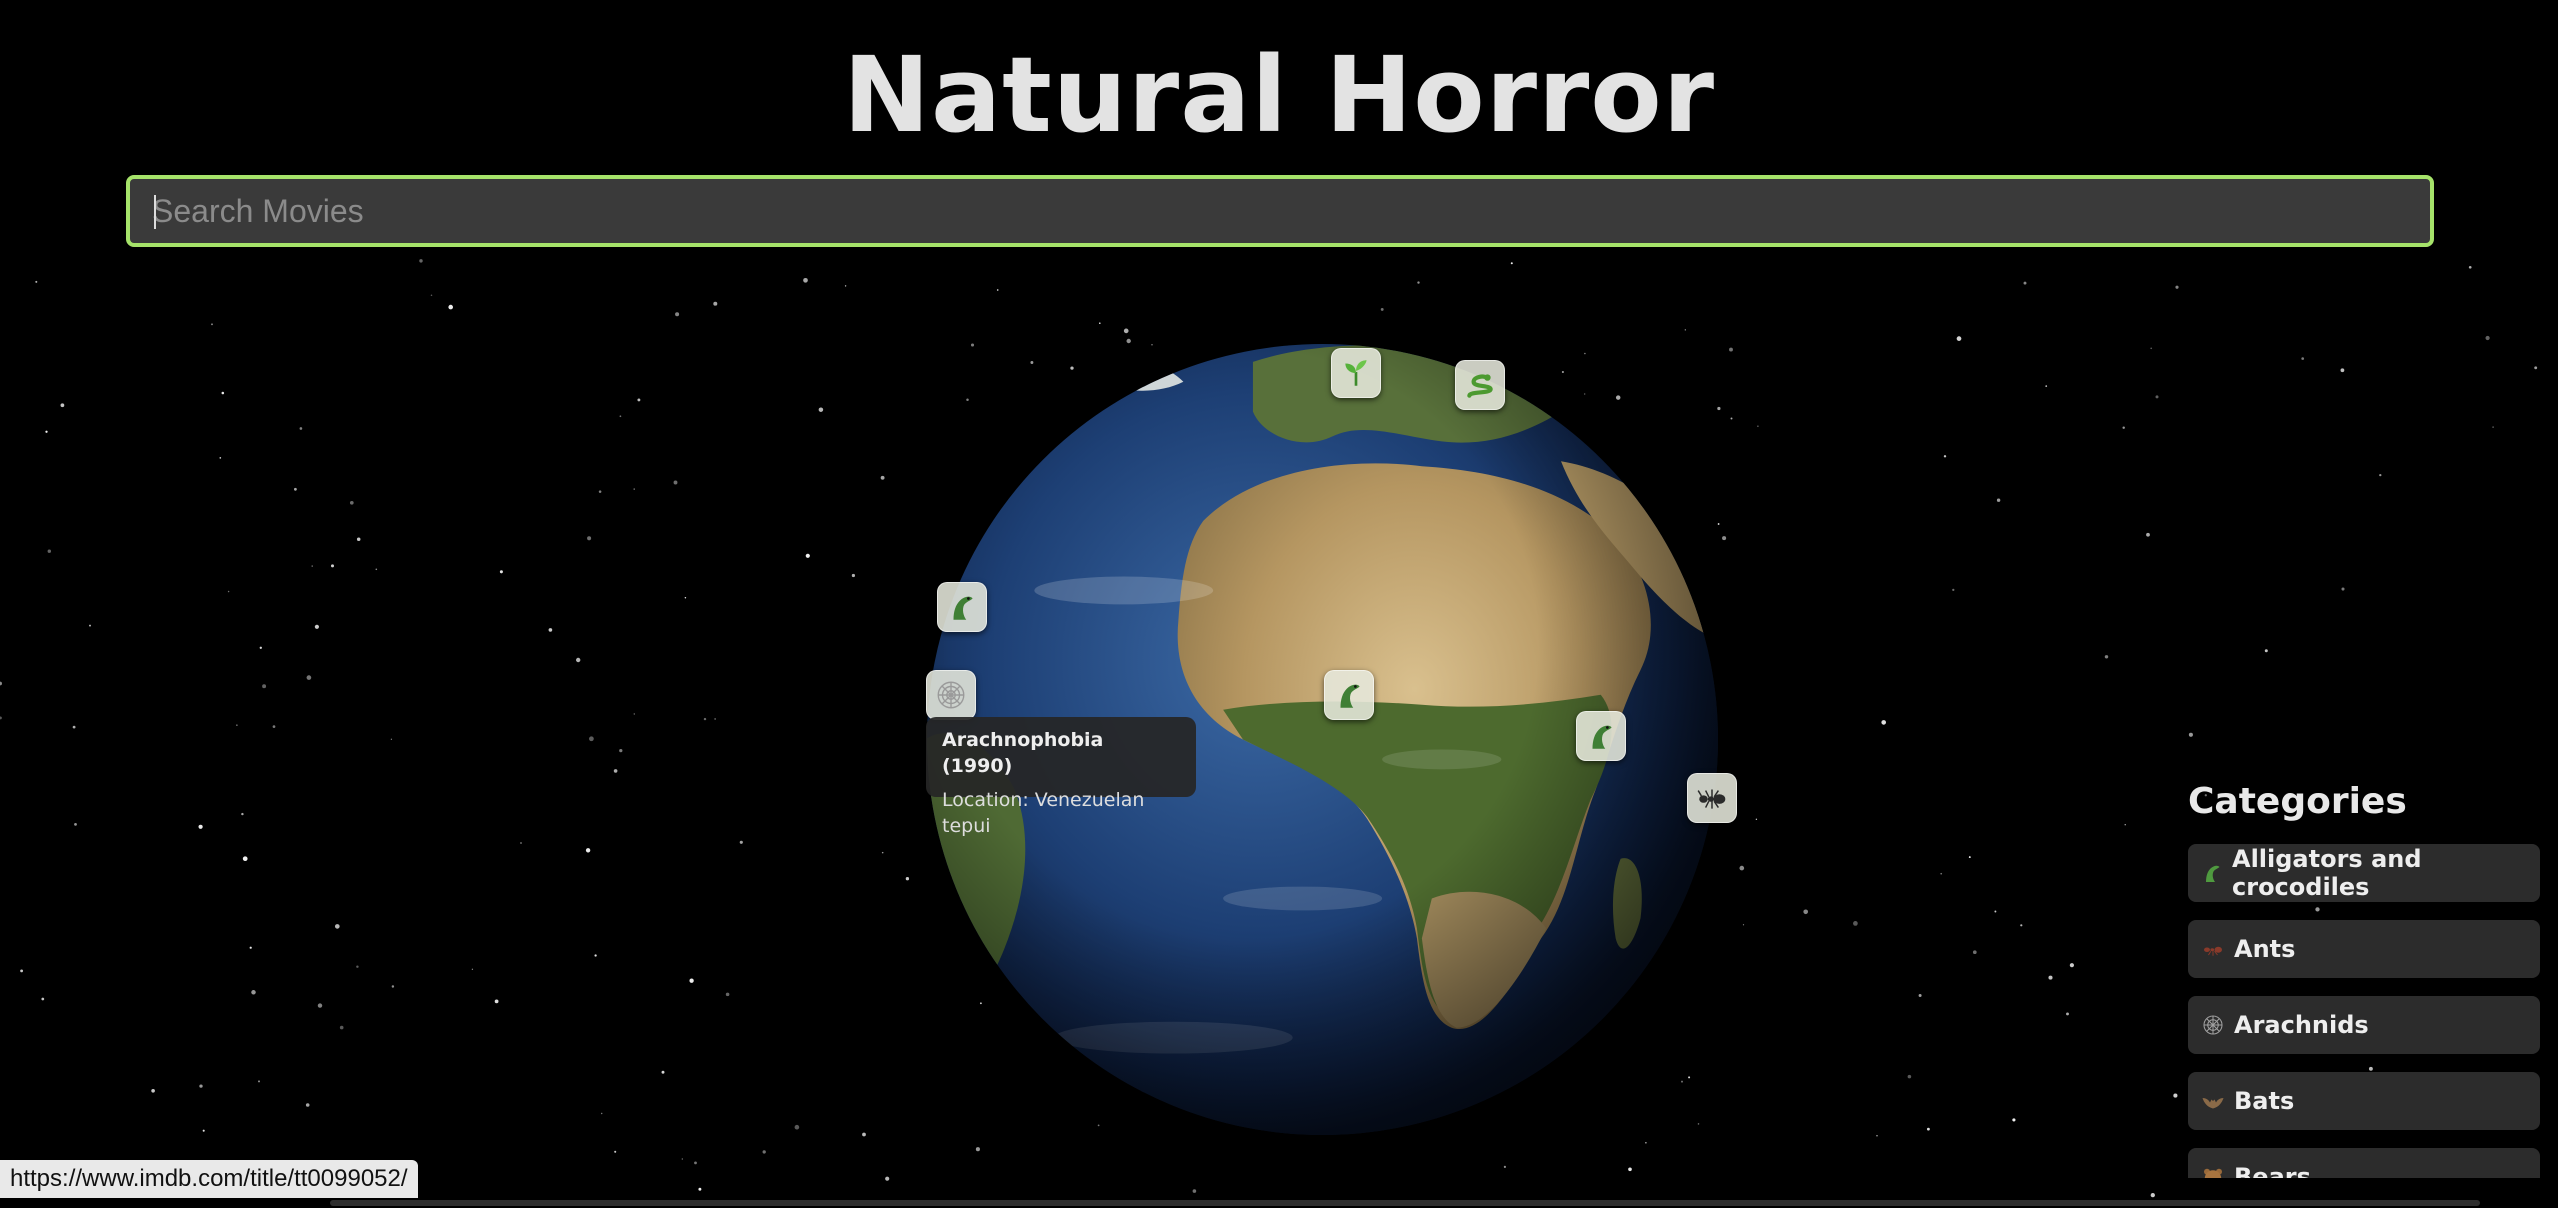 The image size is (2558, 1208). What do you see at coordinates (1043, 813) in the screenshot?
I see `tooltip-location: Location: Venezuelan tepui` at bounding box center [1043, 813].